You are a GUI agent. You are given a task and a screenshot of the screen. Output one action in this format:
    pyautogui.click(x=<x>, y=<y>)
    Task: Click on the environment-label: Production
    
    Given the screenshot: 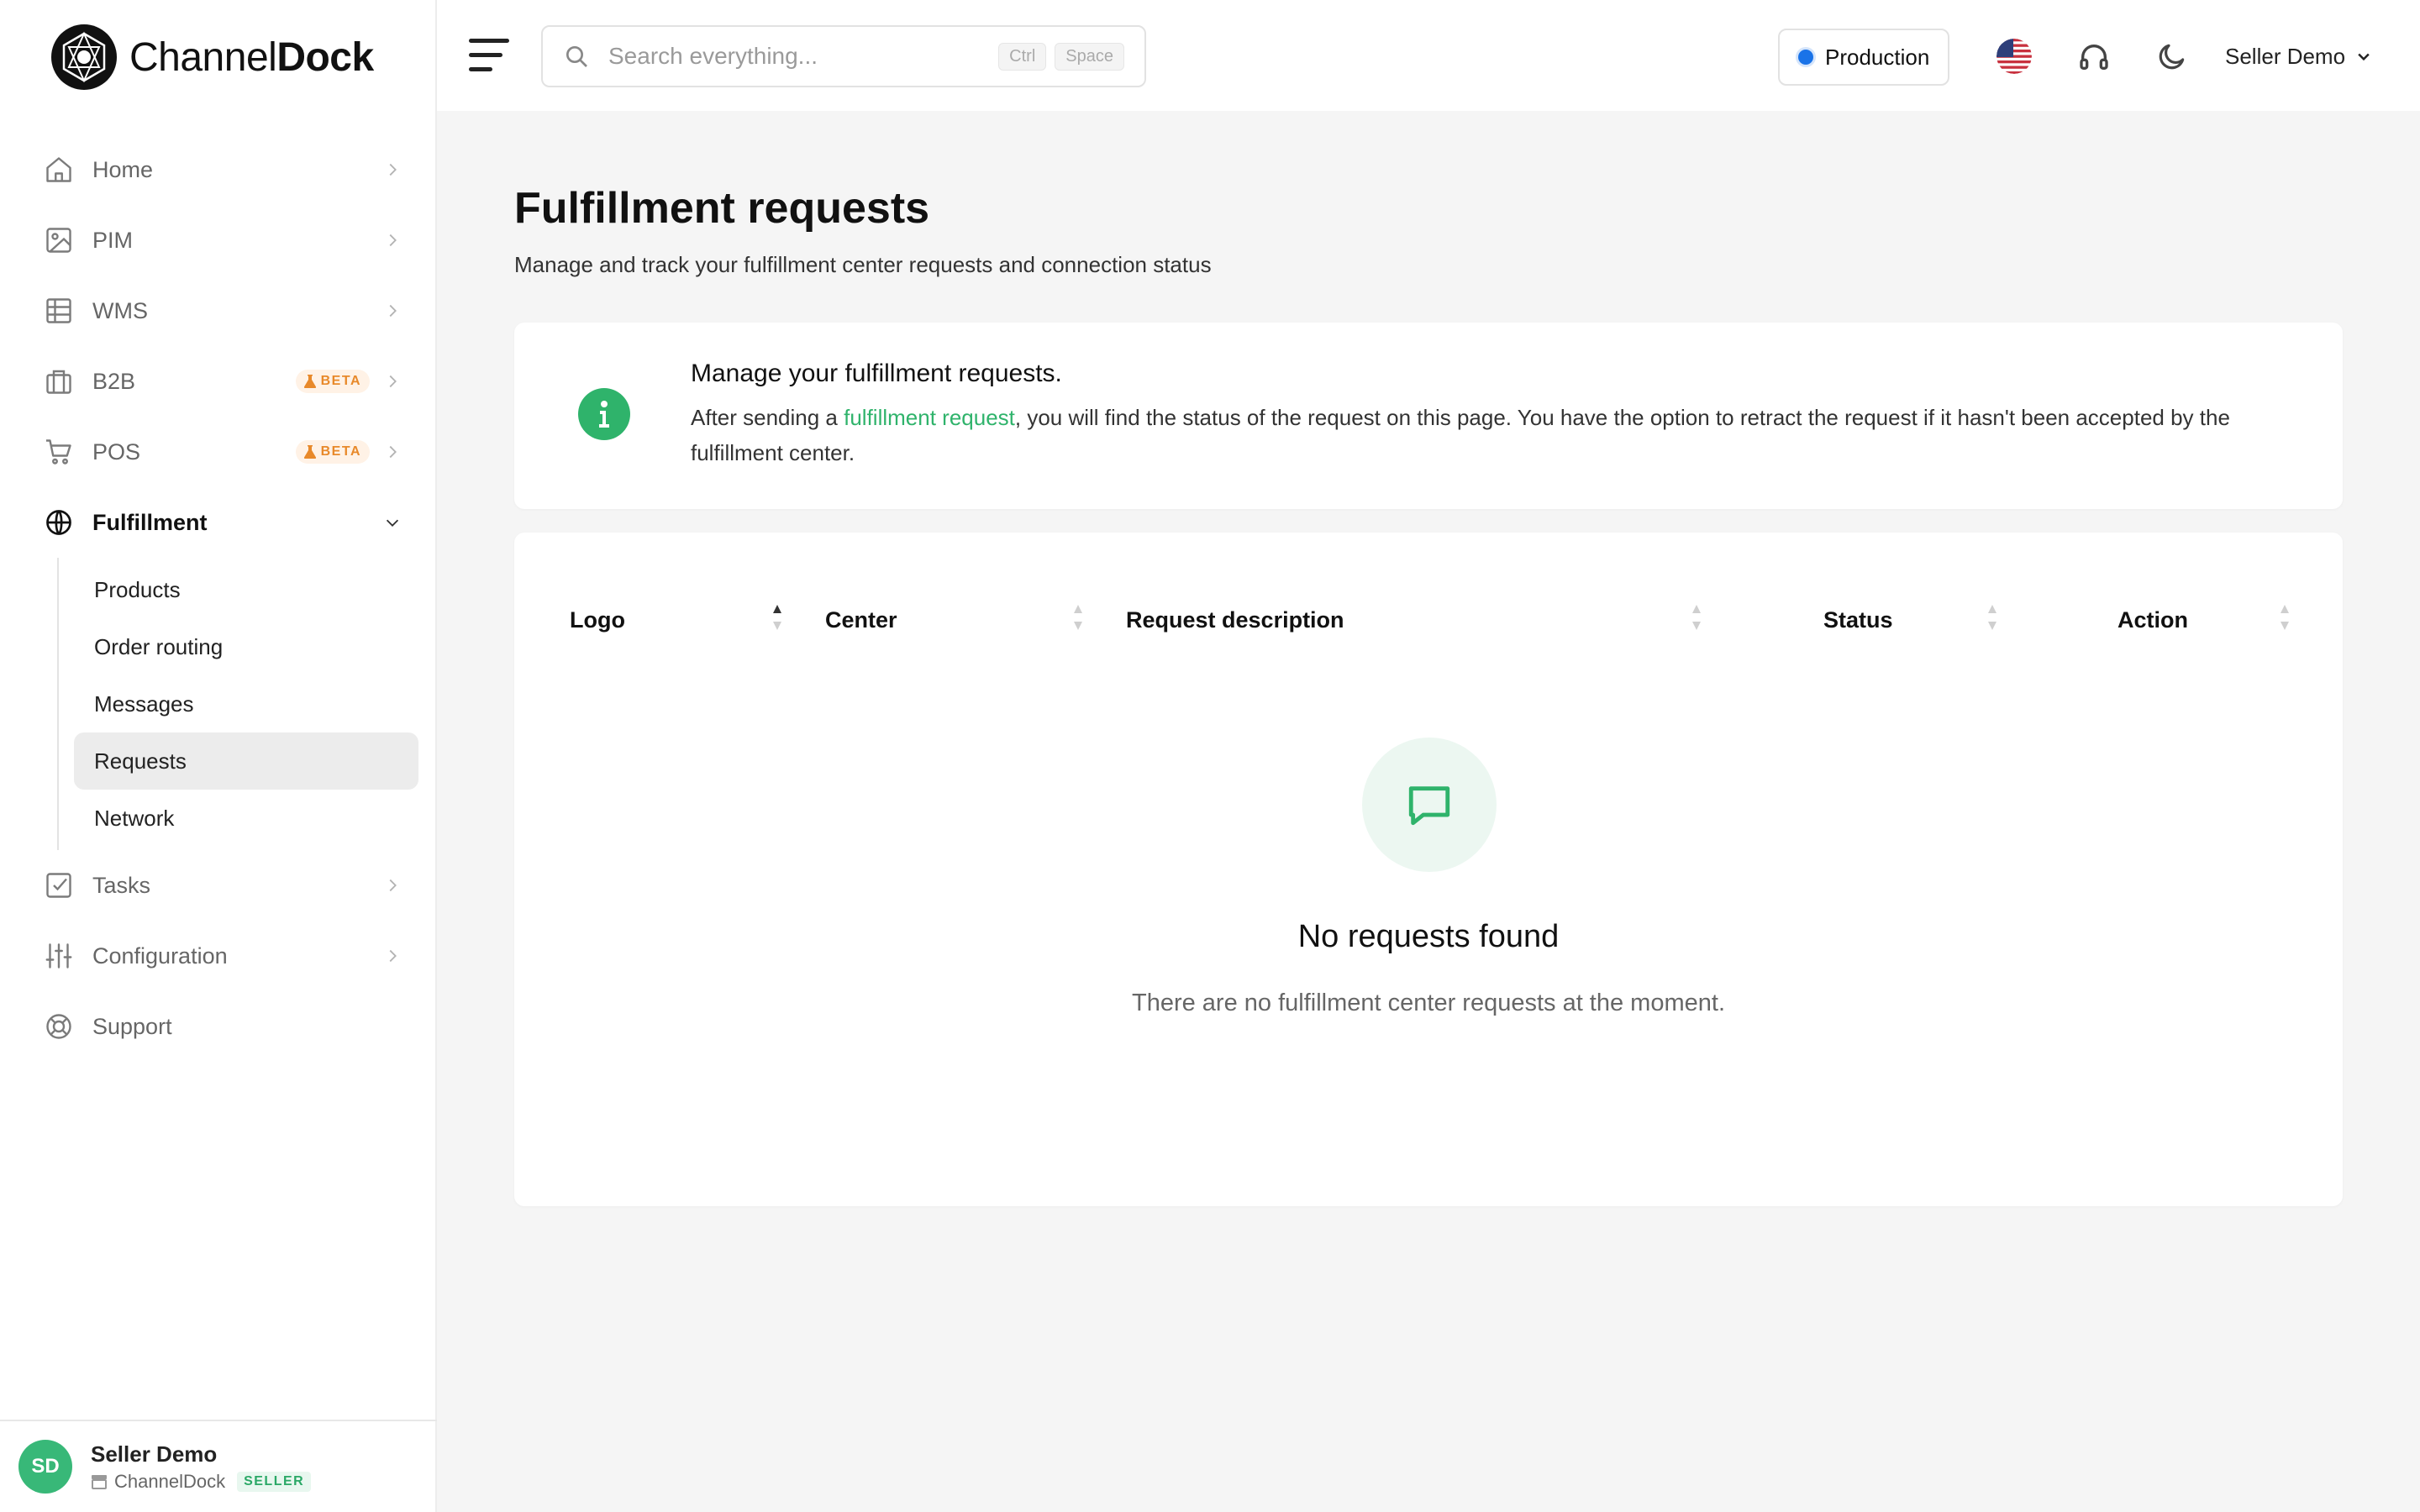 What is the action you would take?
    pyautogui.click(x=1877, y=57)
    